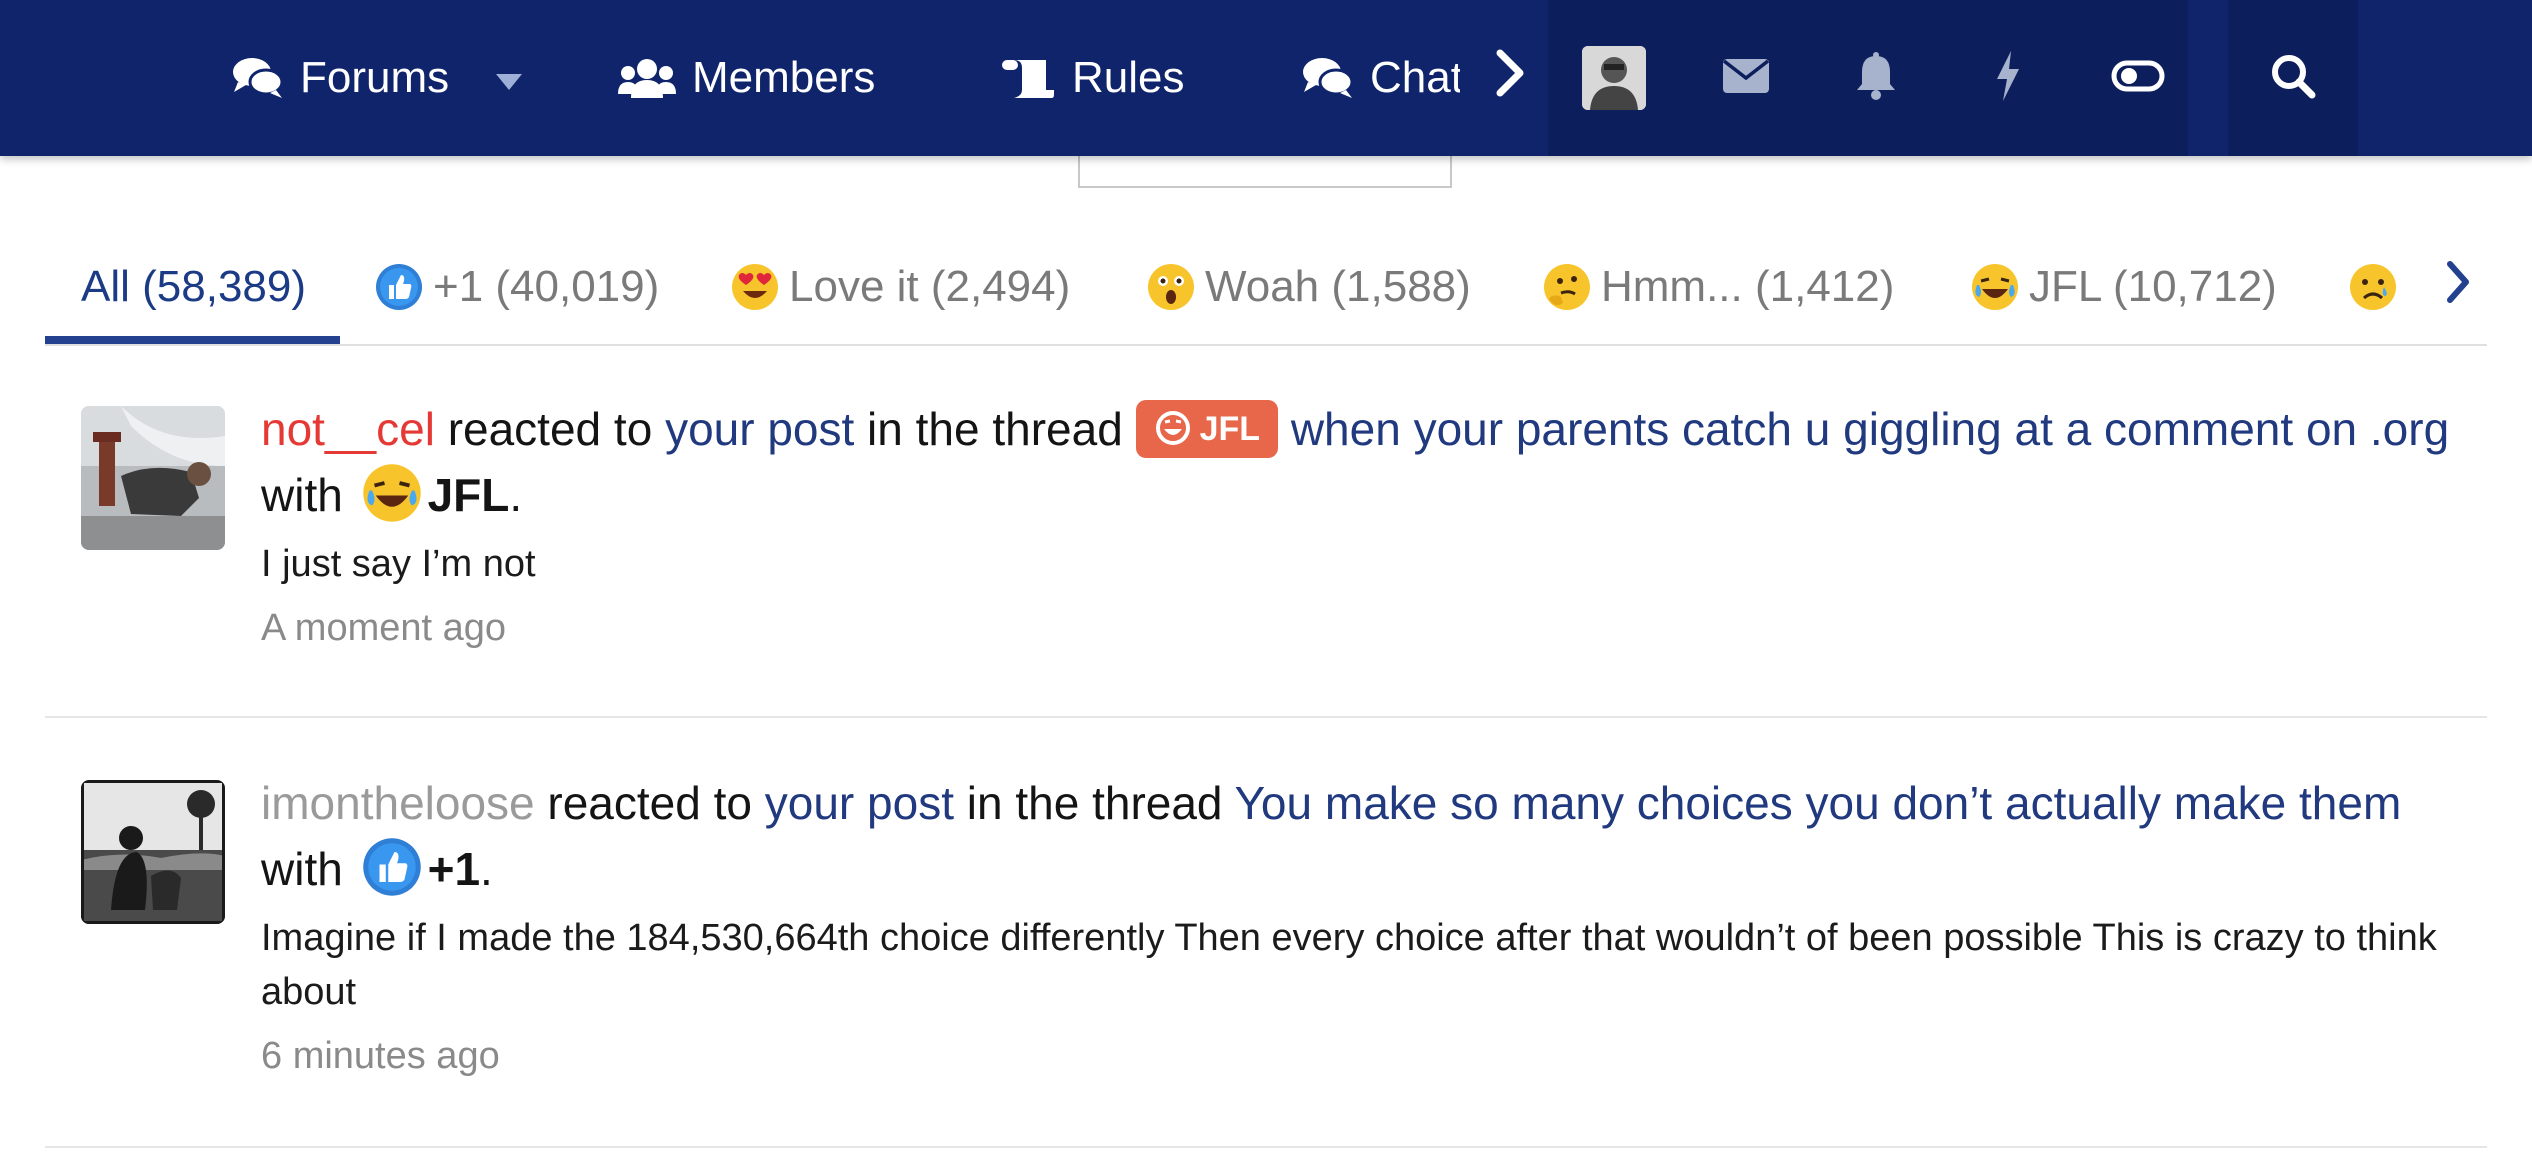 Image resolution: width=2532 pixels, height=1170 pixels. What do you see at coordinates (1748, 286) in the screenshot?
I see `tab-hmm-label: Hmm... (1,412)` at bounding box center [1748, 286].